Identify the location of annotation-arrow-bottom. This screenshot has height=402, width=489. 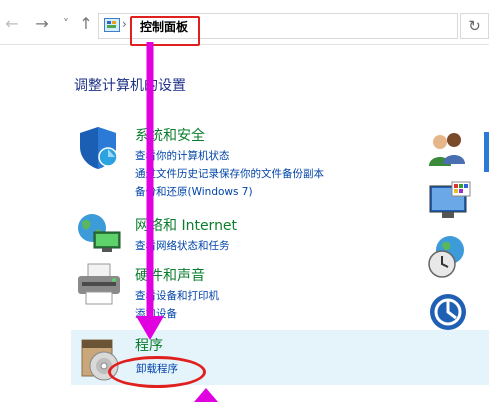
(206, 395).